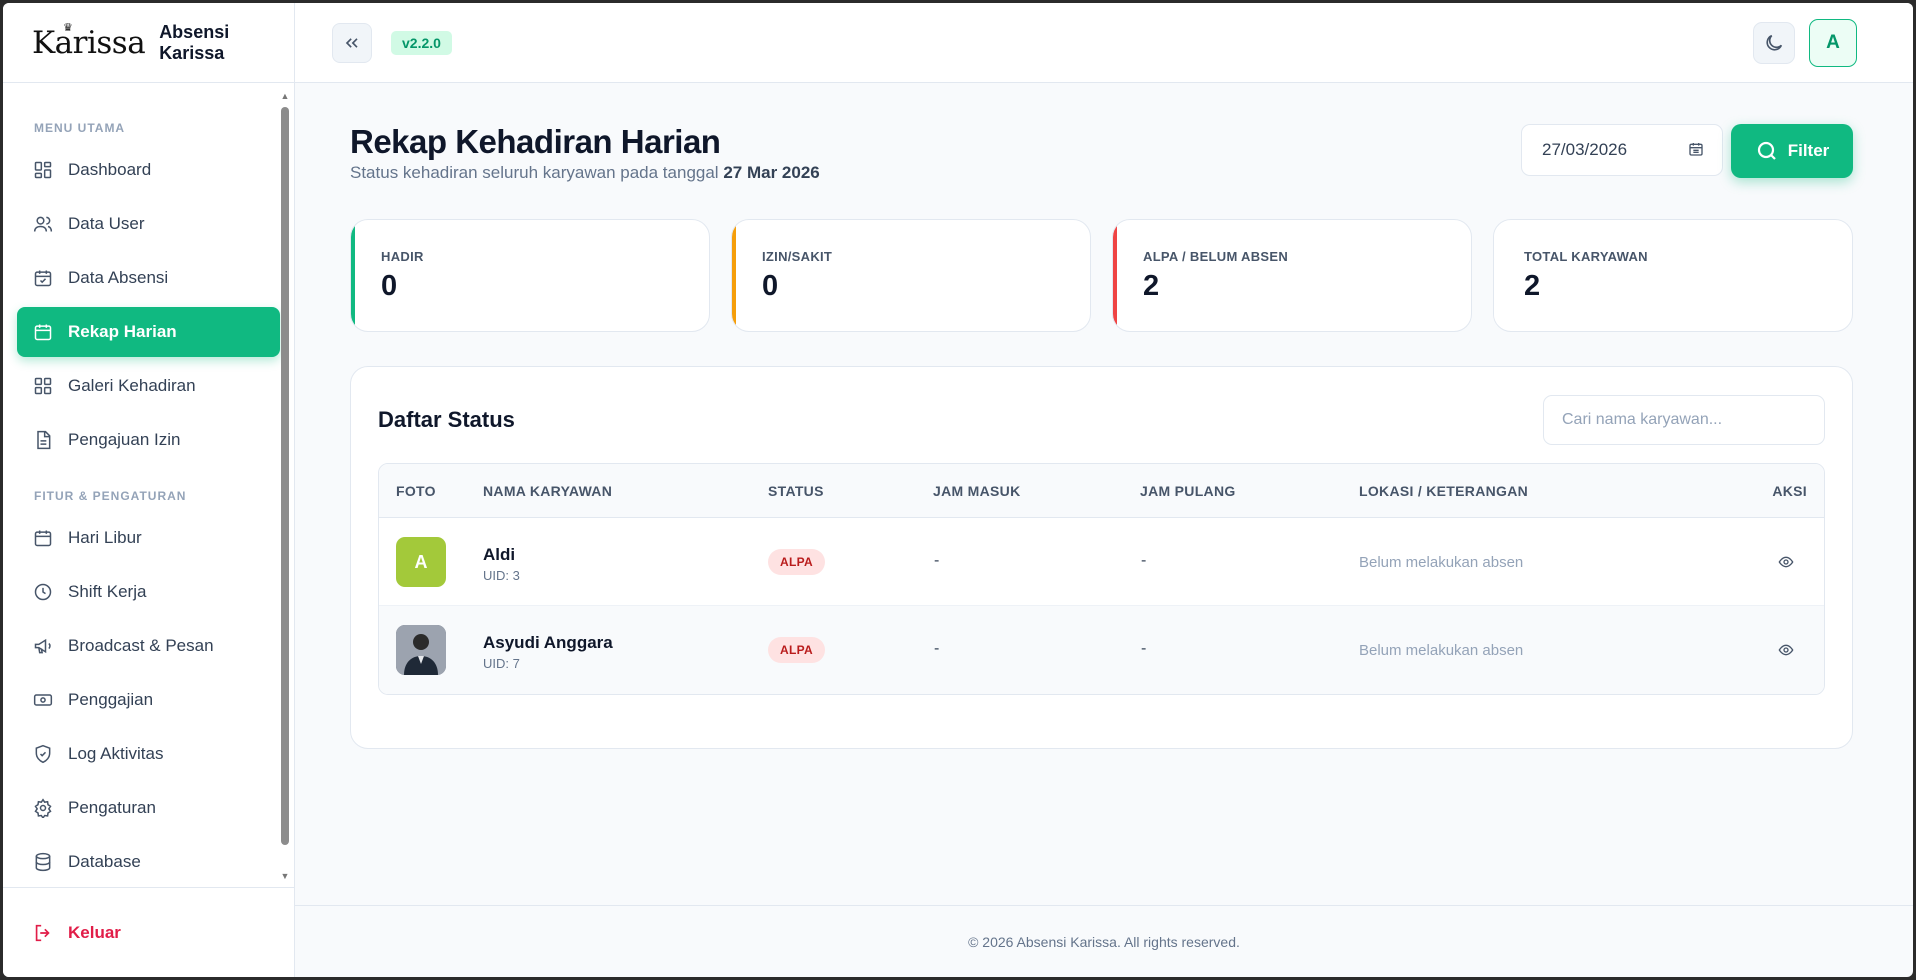  I want to click on filter-label: Filter, so click(1808, 150).